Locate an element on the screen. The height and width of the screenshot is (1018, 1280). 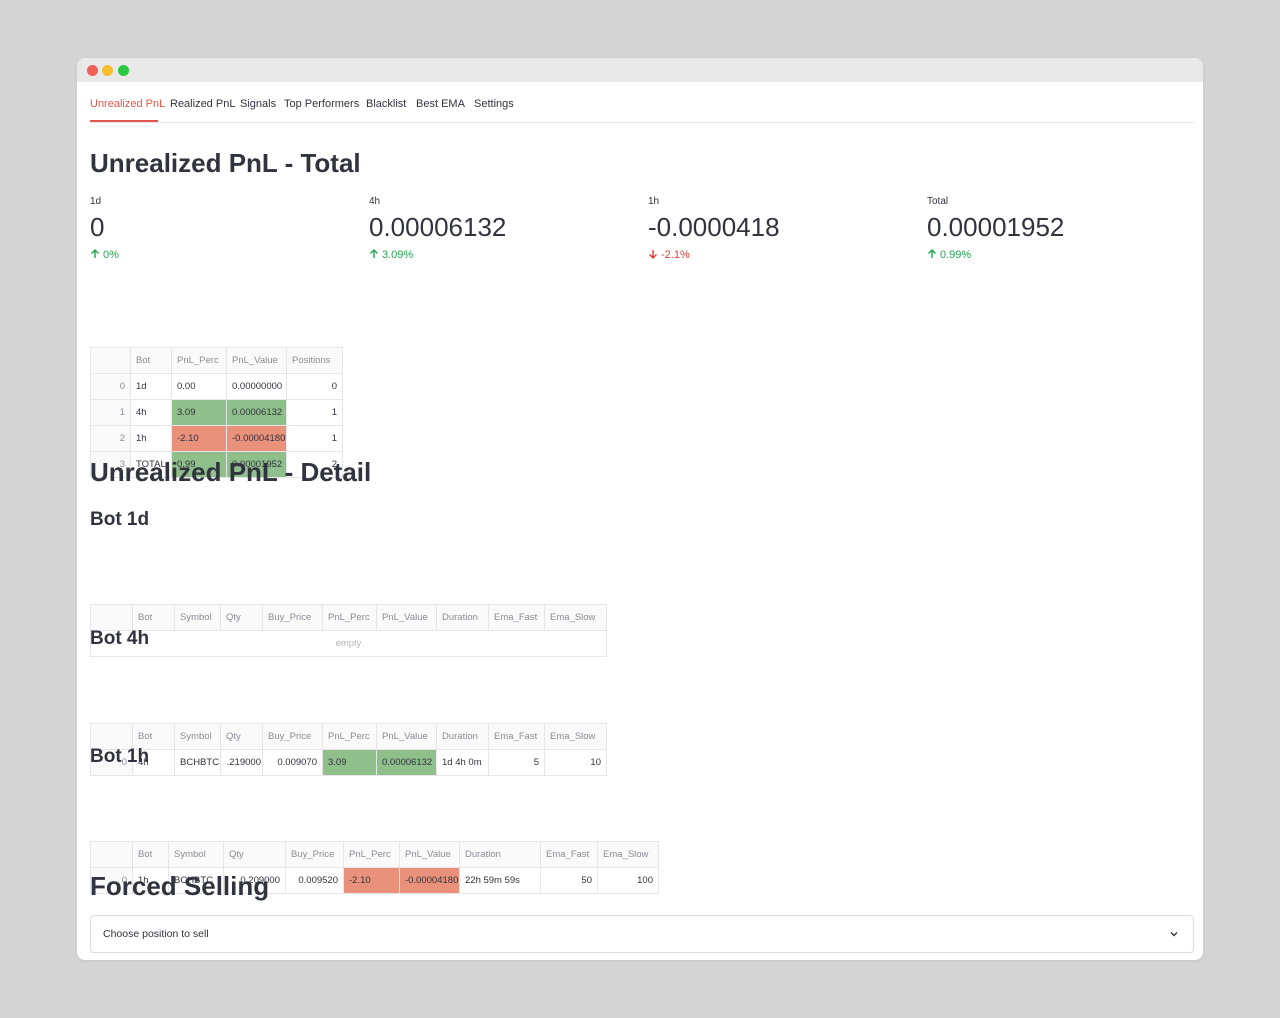
row-index: 2 is located at coordinates (110, 438).